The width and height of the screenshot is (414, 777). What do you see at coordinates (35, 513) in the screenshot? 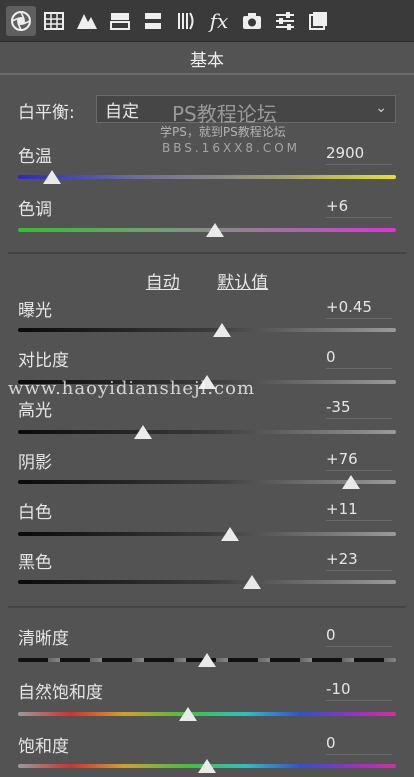
I see `slider-label: 白色` at bounding box center [35, 513].